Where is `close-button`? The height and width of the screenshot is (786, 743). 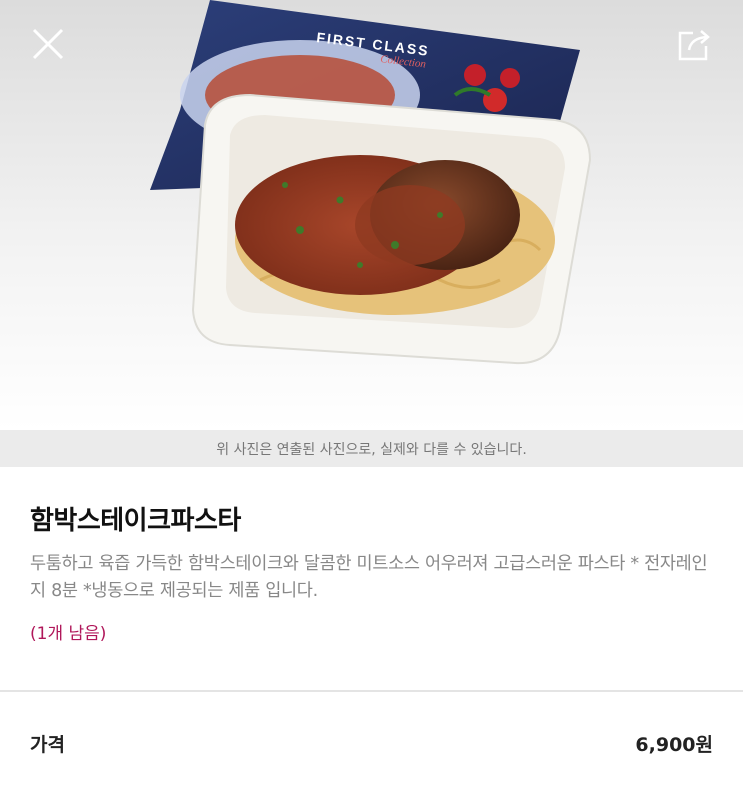 close-button is located at coordinates (48, 44).